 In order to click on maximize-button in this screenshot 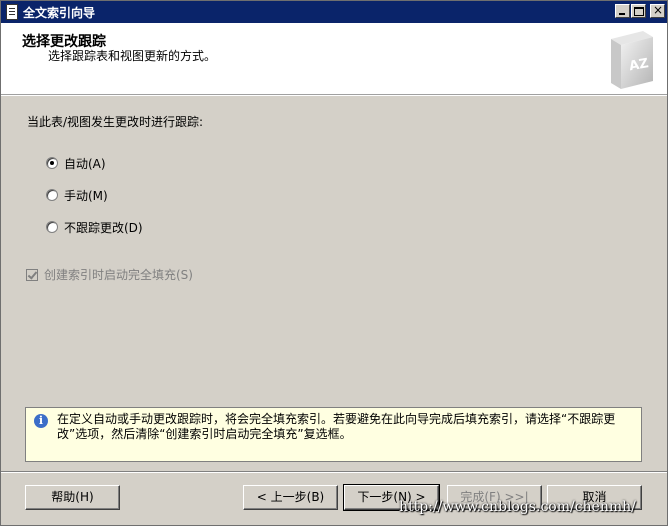, I will do `click(638, 11)`.